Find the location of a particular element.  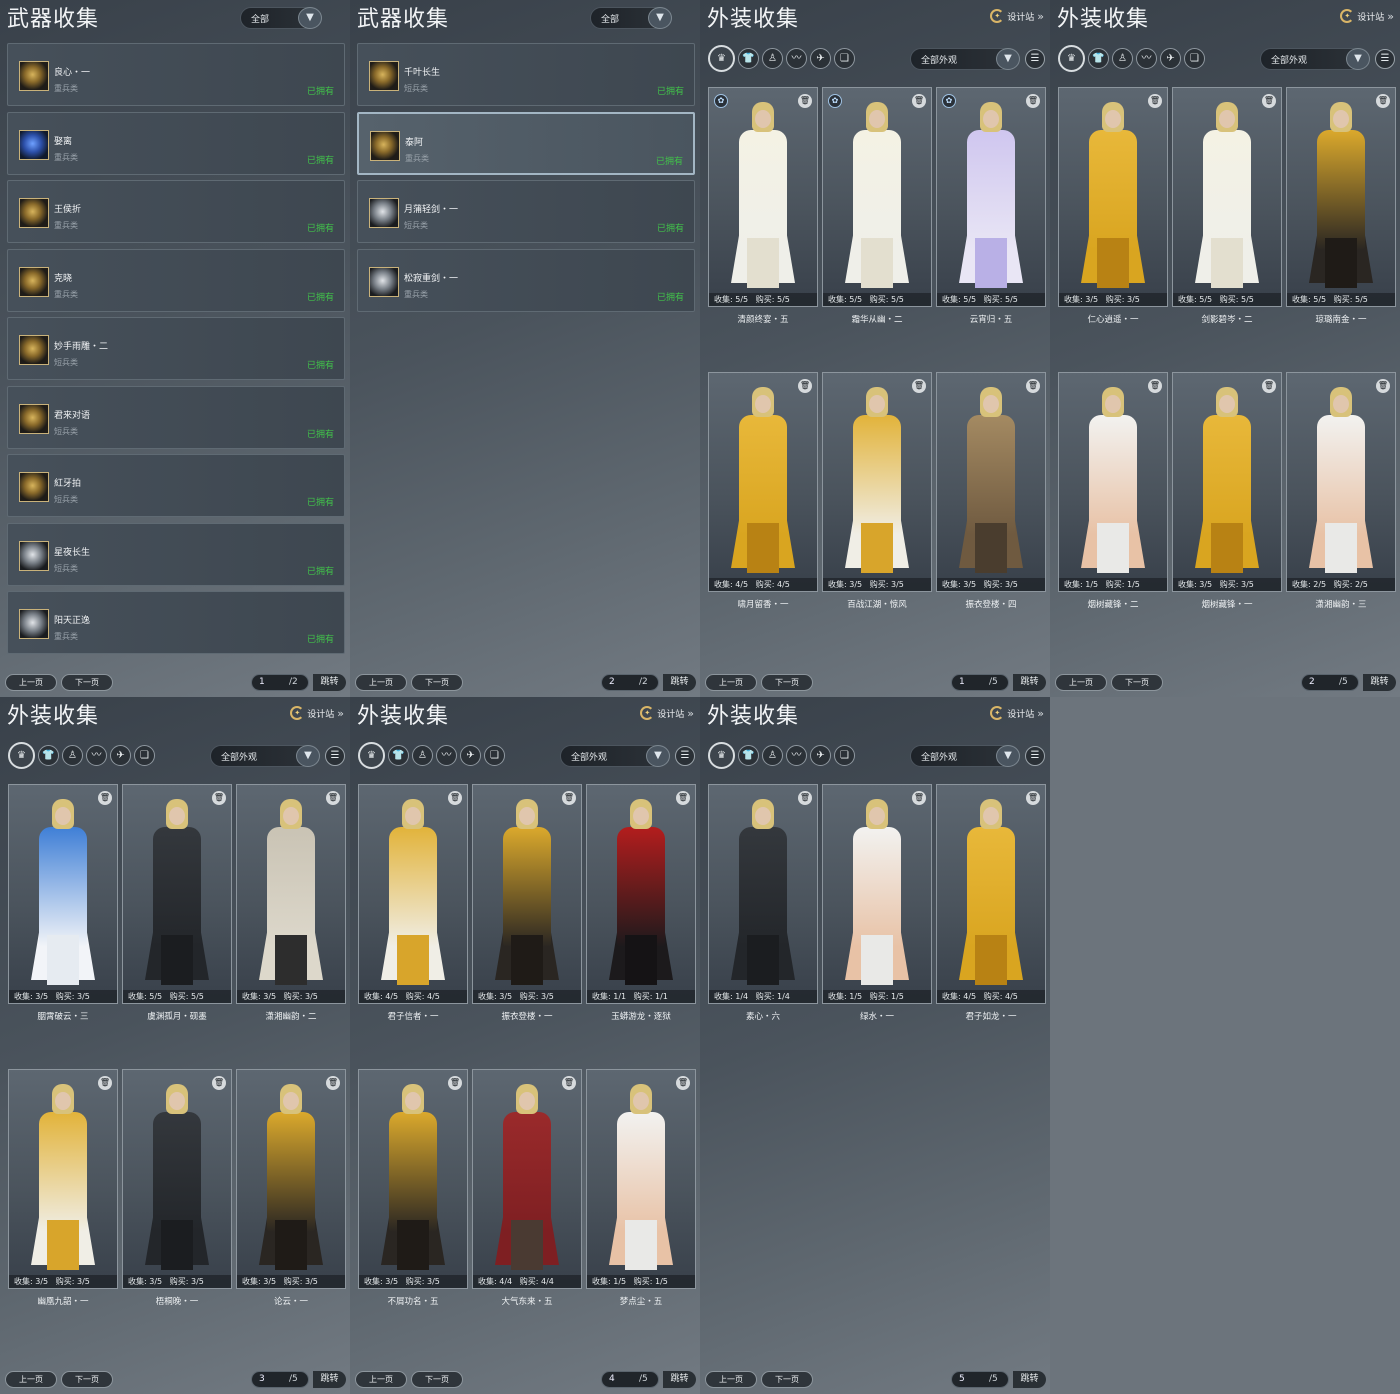

weapon-list-item: 月蒲轻剑・一 短兵类 已拥有 is located at coordinates (526, 211).